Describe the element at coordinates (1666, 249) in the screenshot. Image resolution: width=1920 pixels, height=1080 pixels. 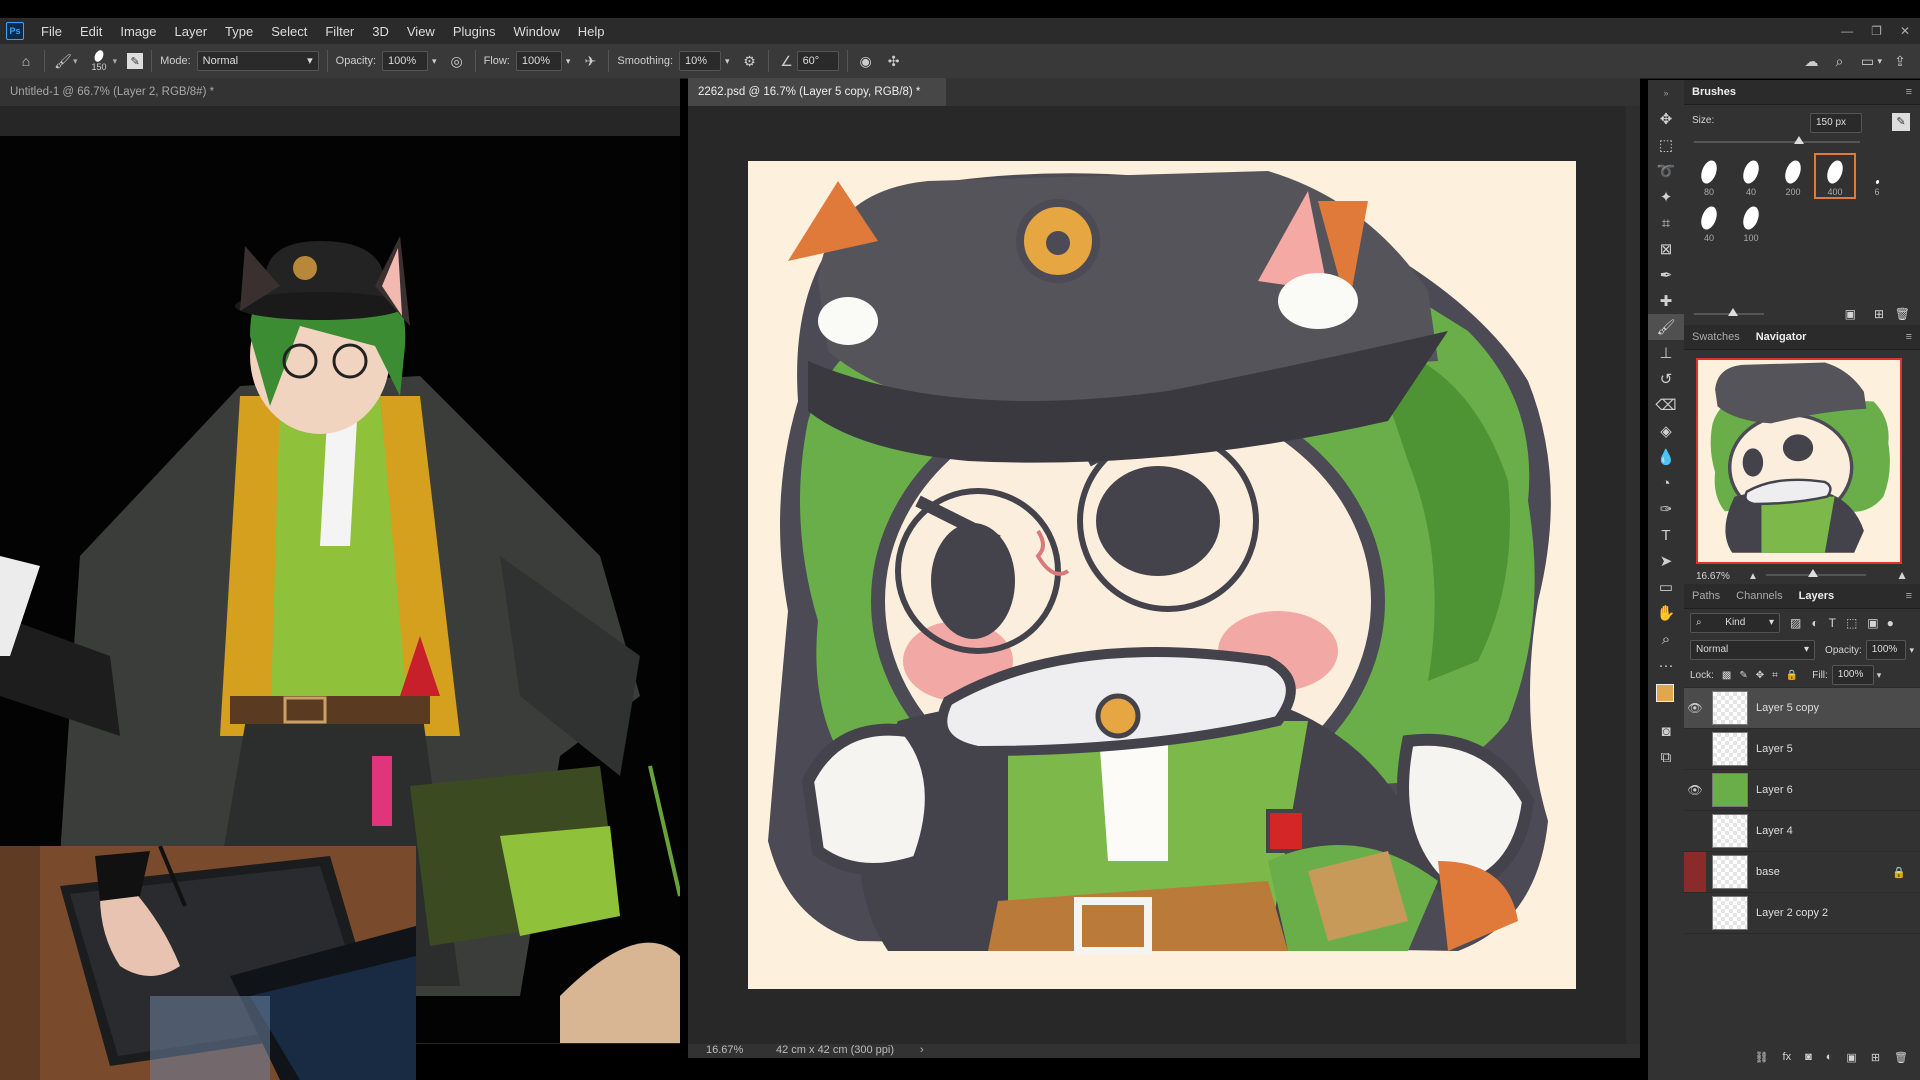
I see `frame-tool-icon: ⊠` at that location.